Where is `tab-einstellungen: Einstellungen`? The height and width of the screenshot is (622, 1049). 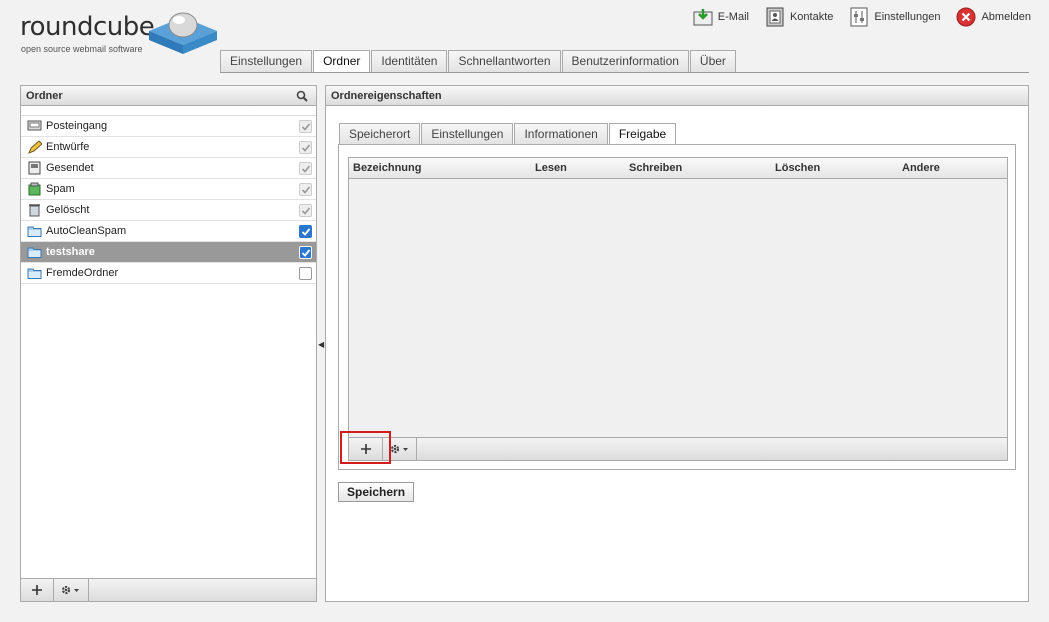
tab-einstellungen: Einstellungen is located at coordinates (266, 61).